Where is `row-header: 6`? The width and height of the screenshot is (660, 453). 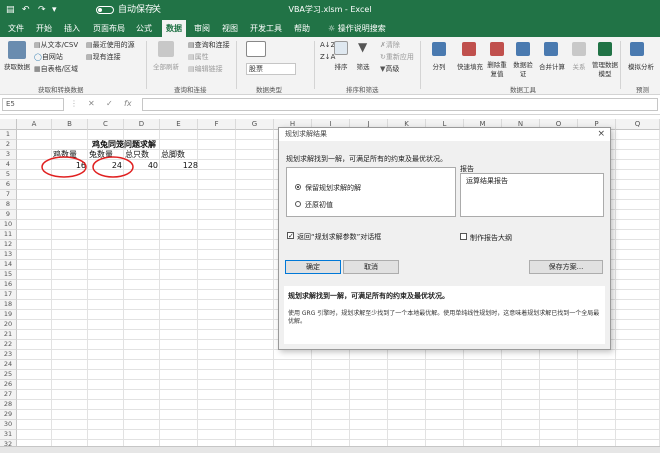
row-header: 6 is located at coordinates (8, 185).